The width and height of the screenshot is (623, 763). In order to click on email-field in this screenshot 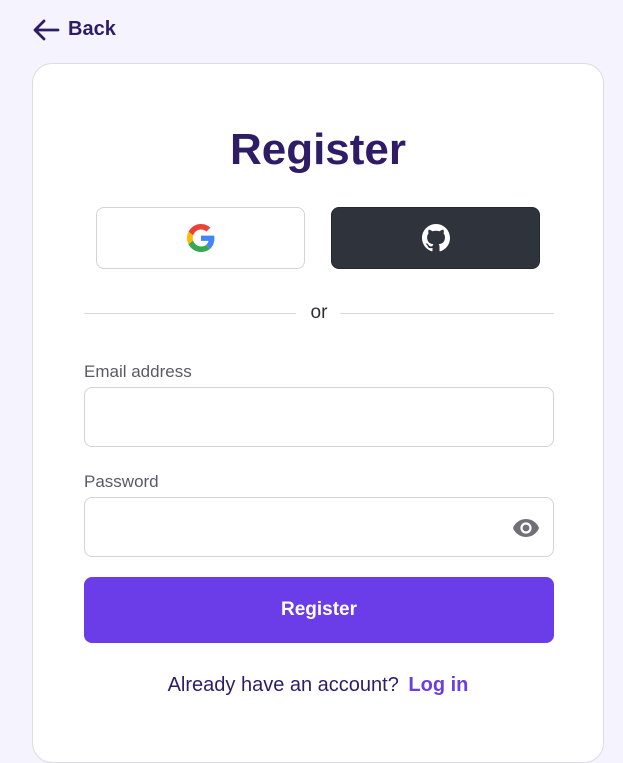, I will do `click(319, 417)`.